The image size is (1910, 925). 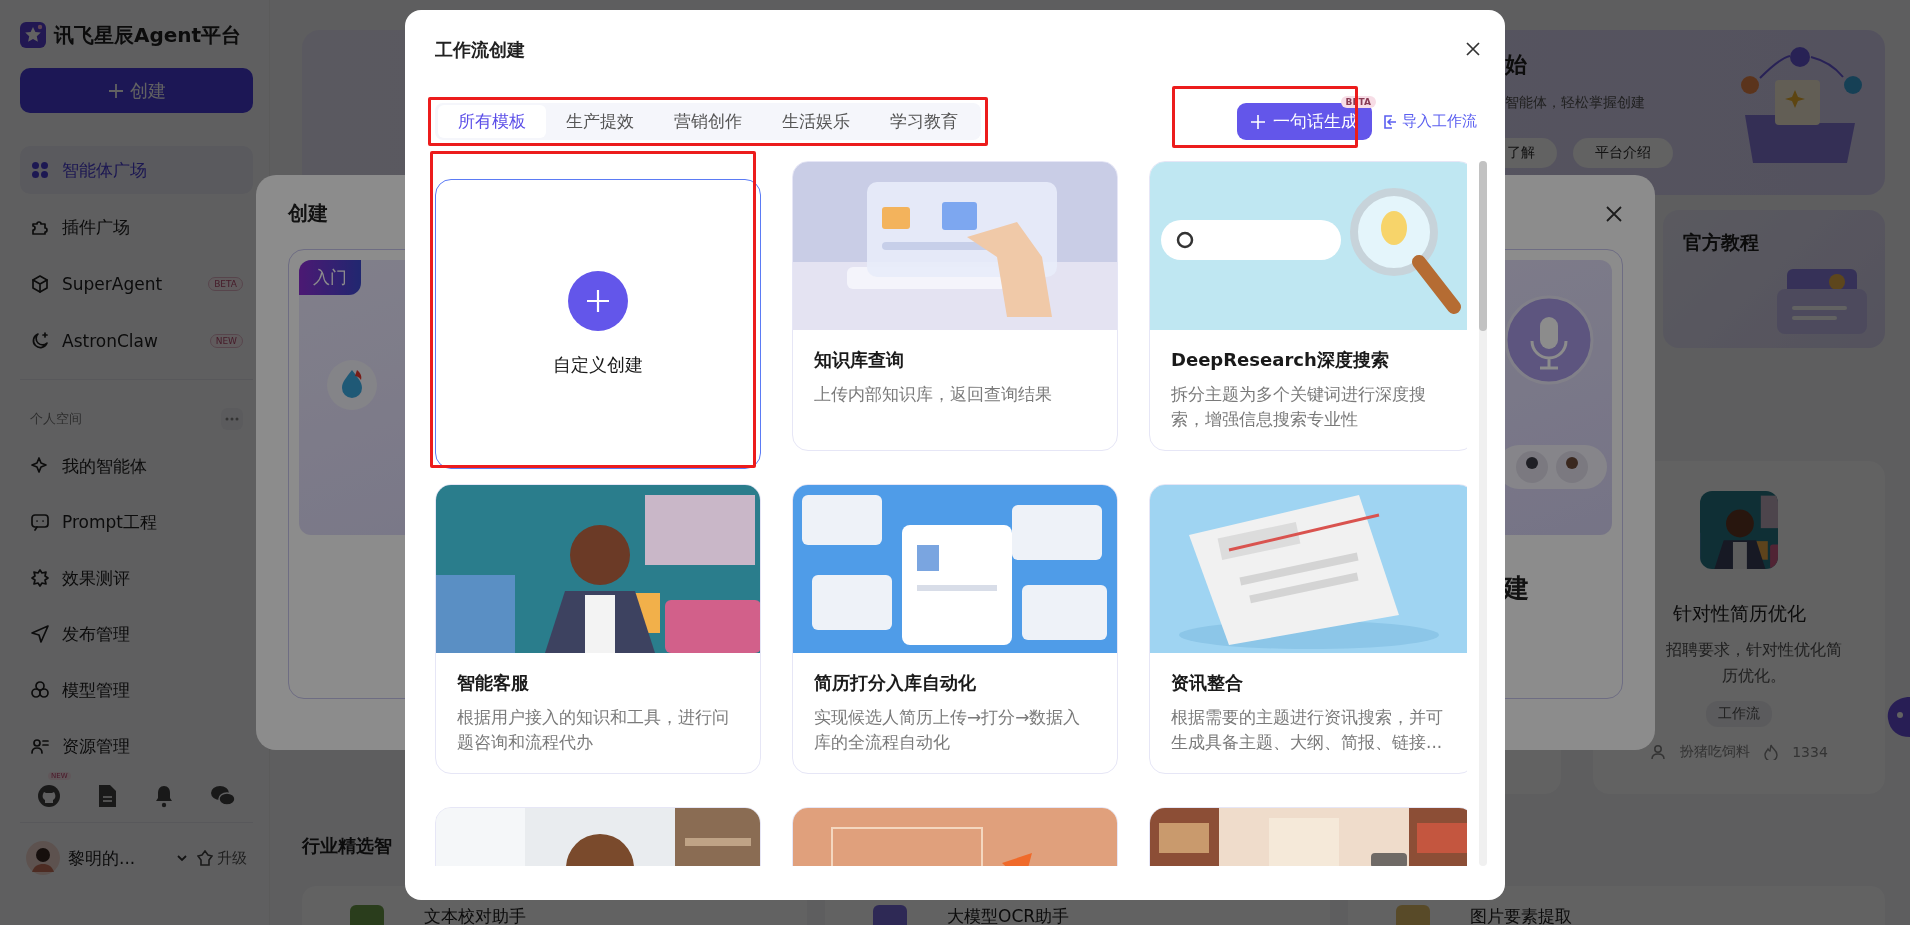 I want to click on template-description: 根据用户接入的知识和工具，进行问题咨询和流程代办, so click(x=593, y=730).